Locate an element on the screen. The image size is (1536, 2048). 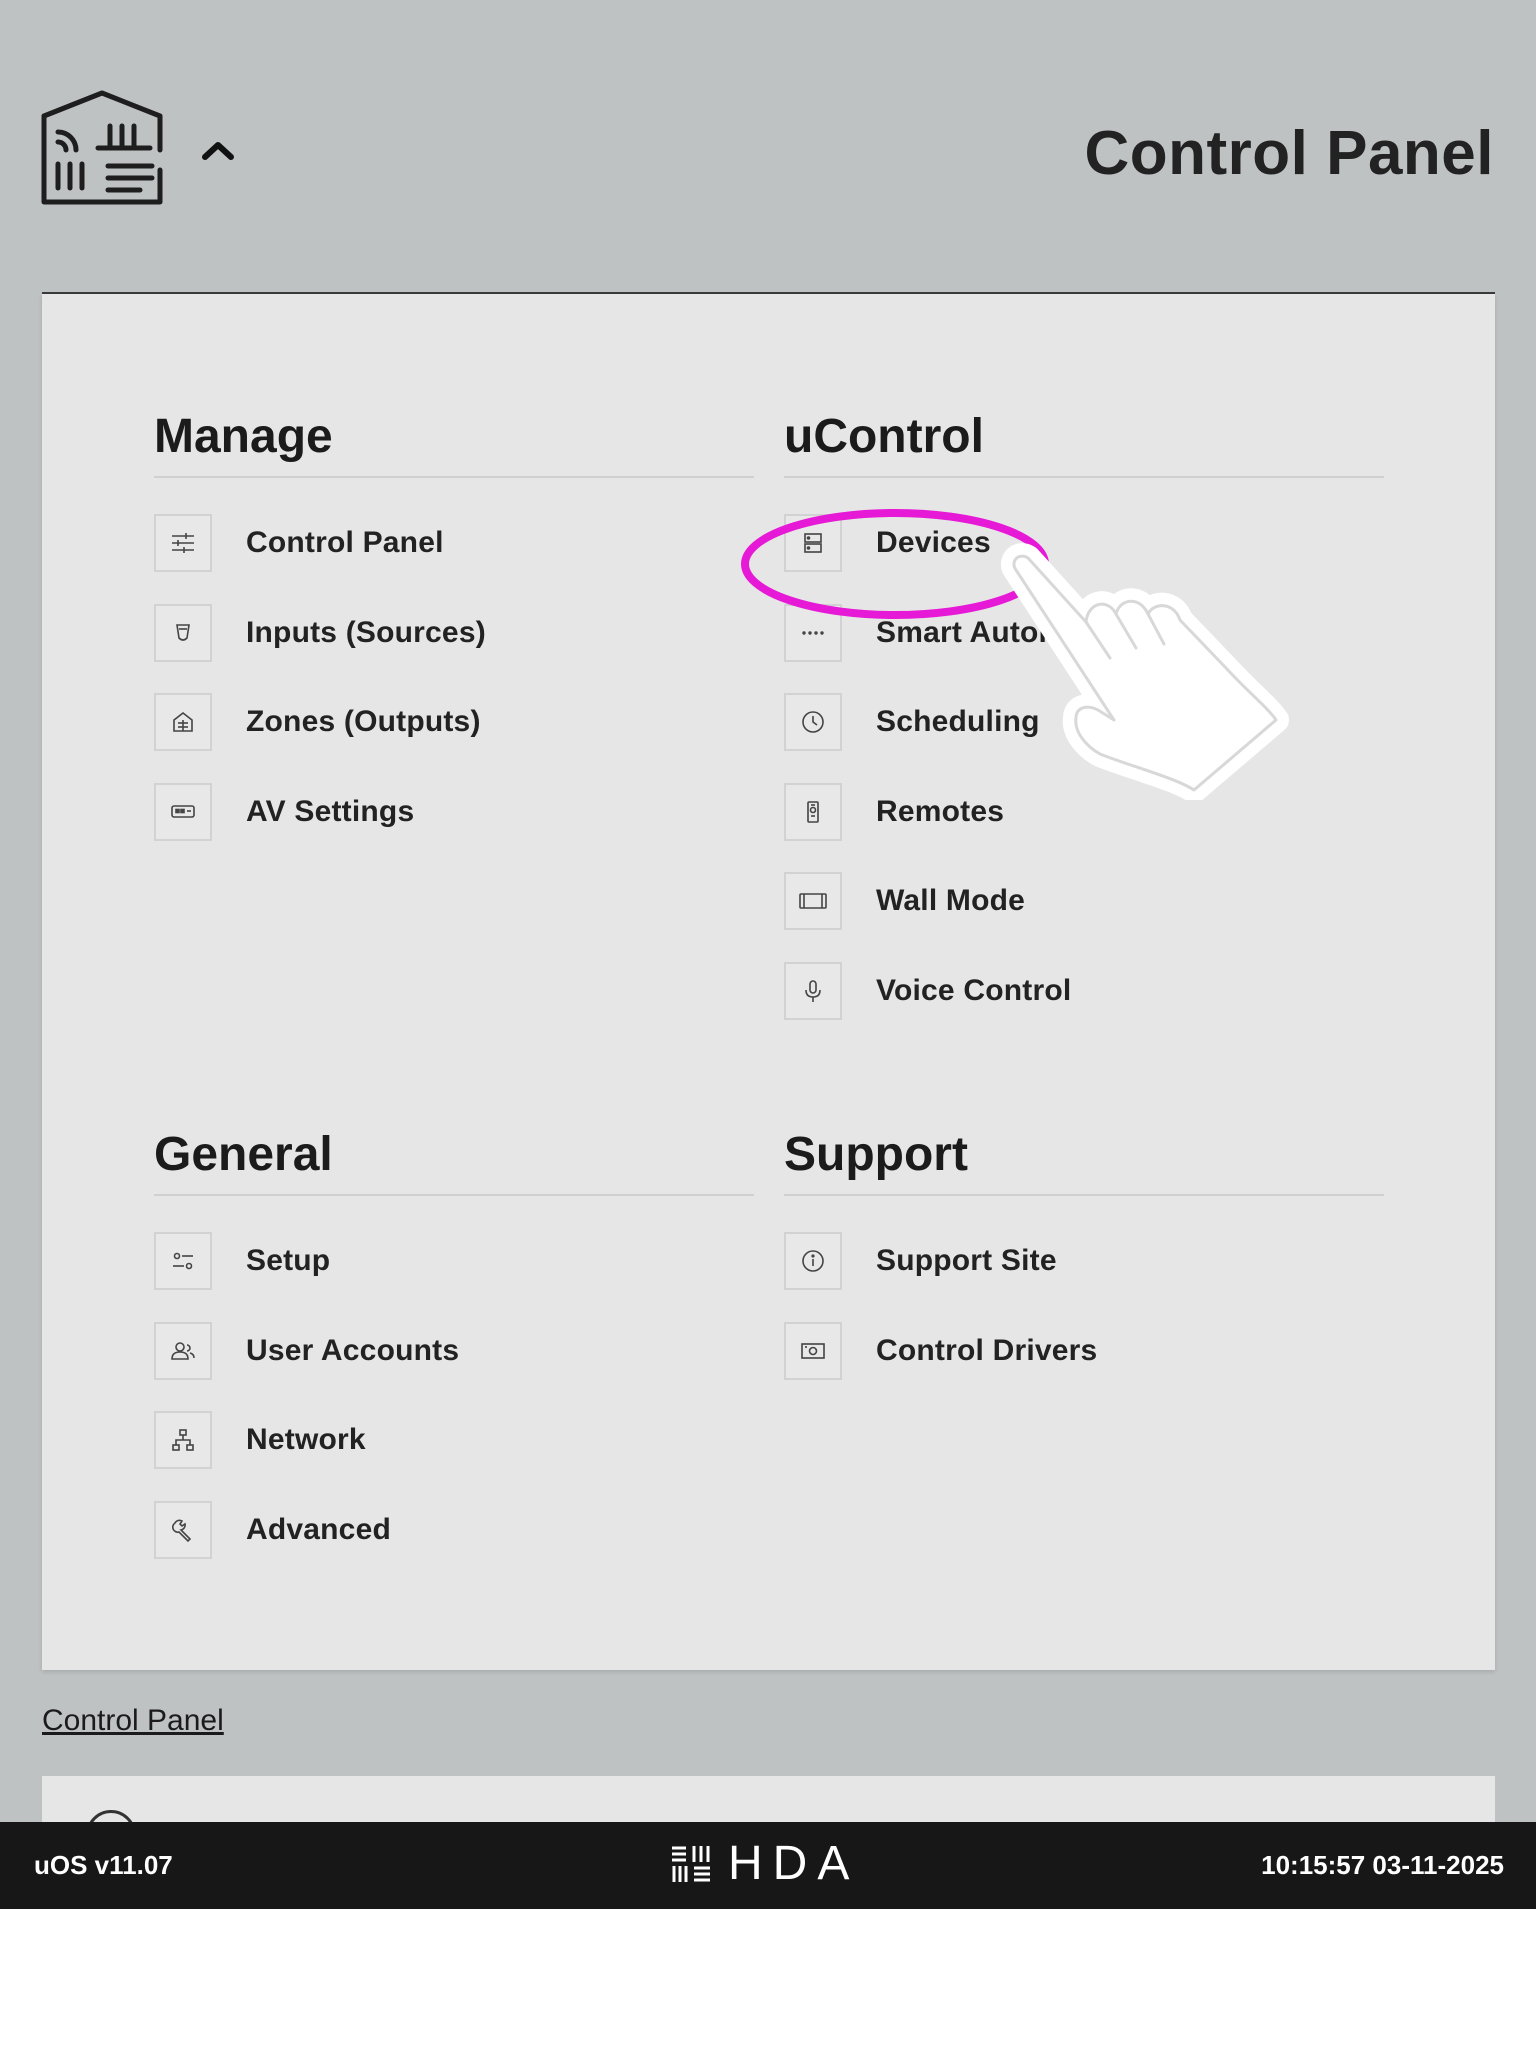
collapse-chevron-button is located at coordinates (218, 150).